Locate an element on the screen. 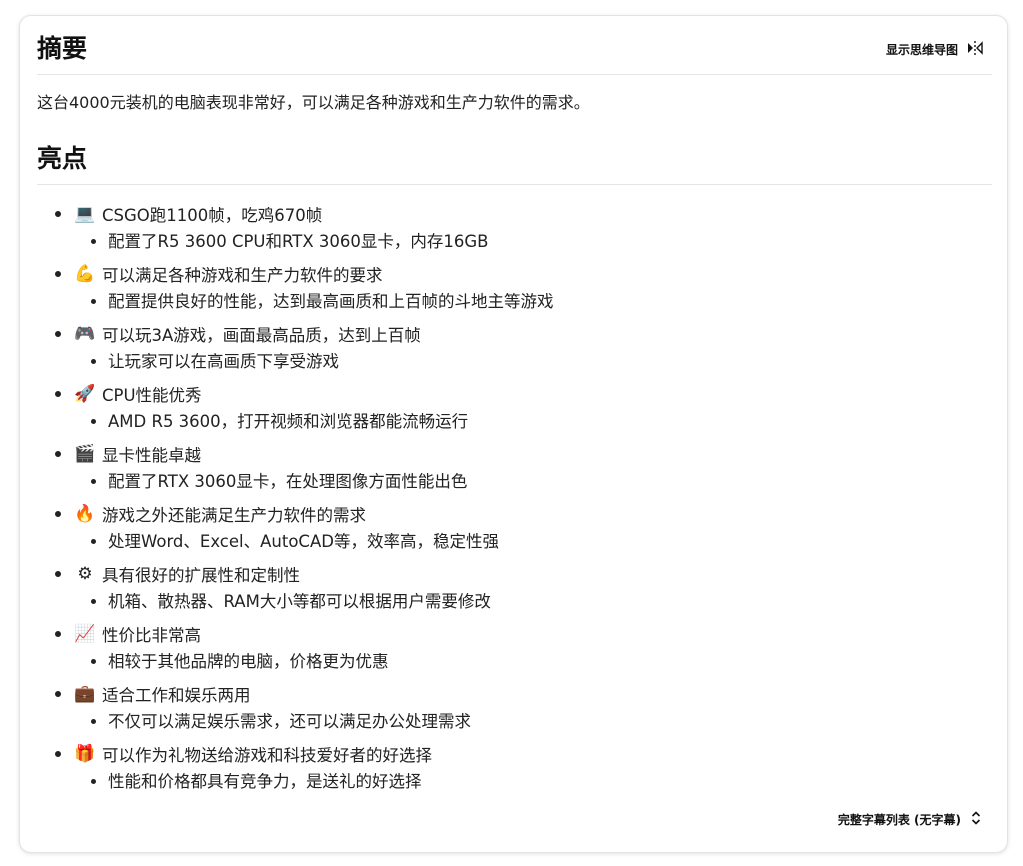 The image size is (1023, 866). mindmap-icon is located at coordinates (975, 49).